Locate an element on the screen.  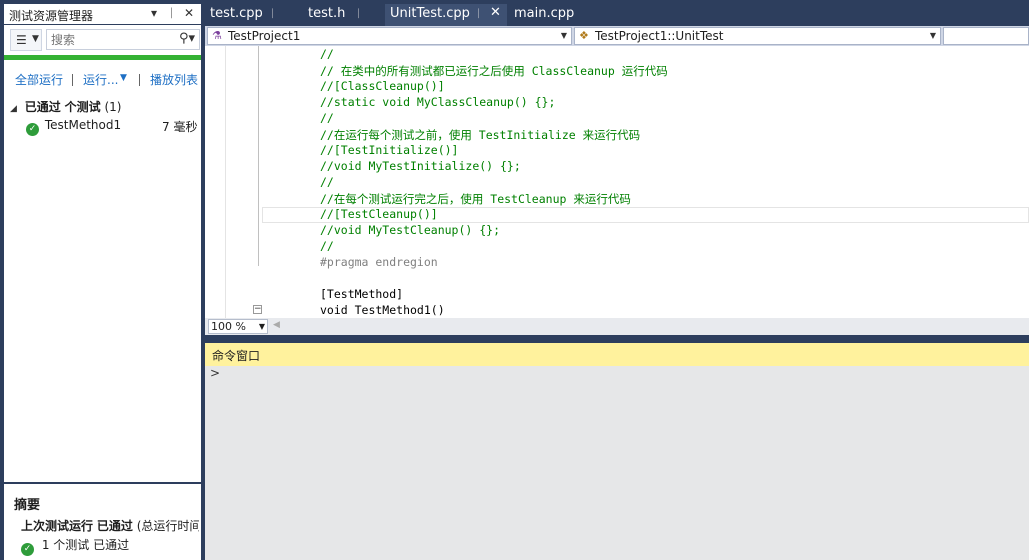
command-prompt: > is located at coordinates (215, 373).